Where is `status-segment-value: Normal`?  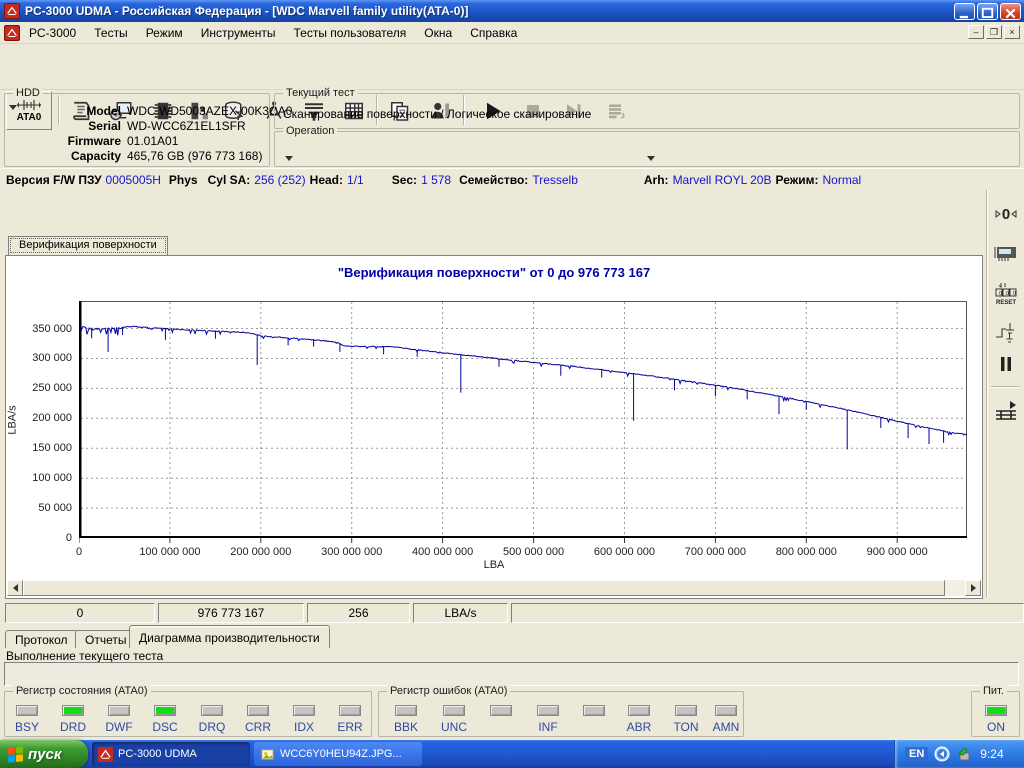 status-segment-value: Normal is located at coordinates (842, 179).